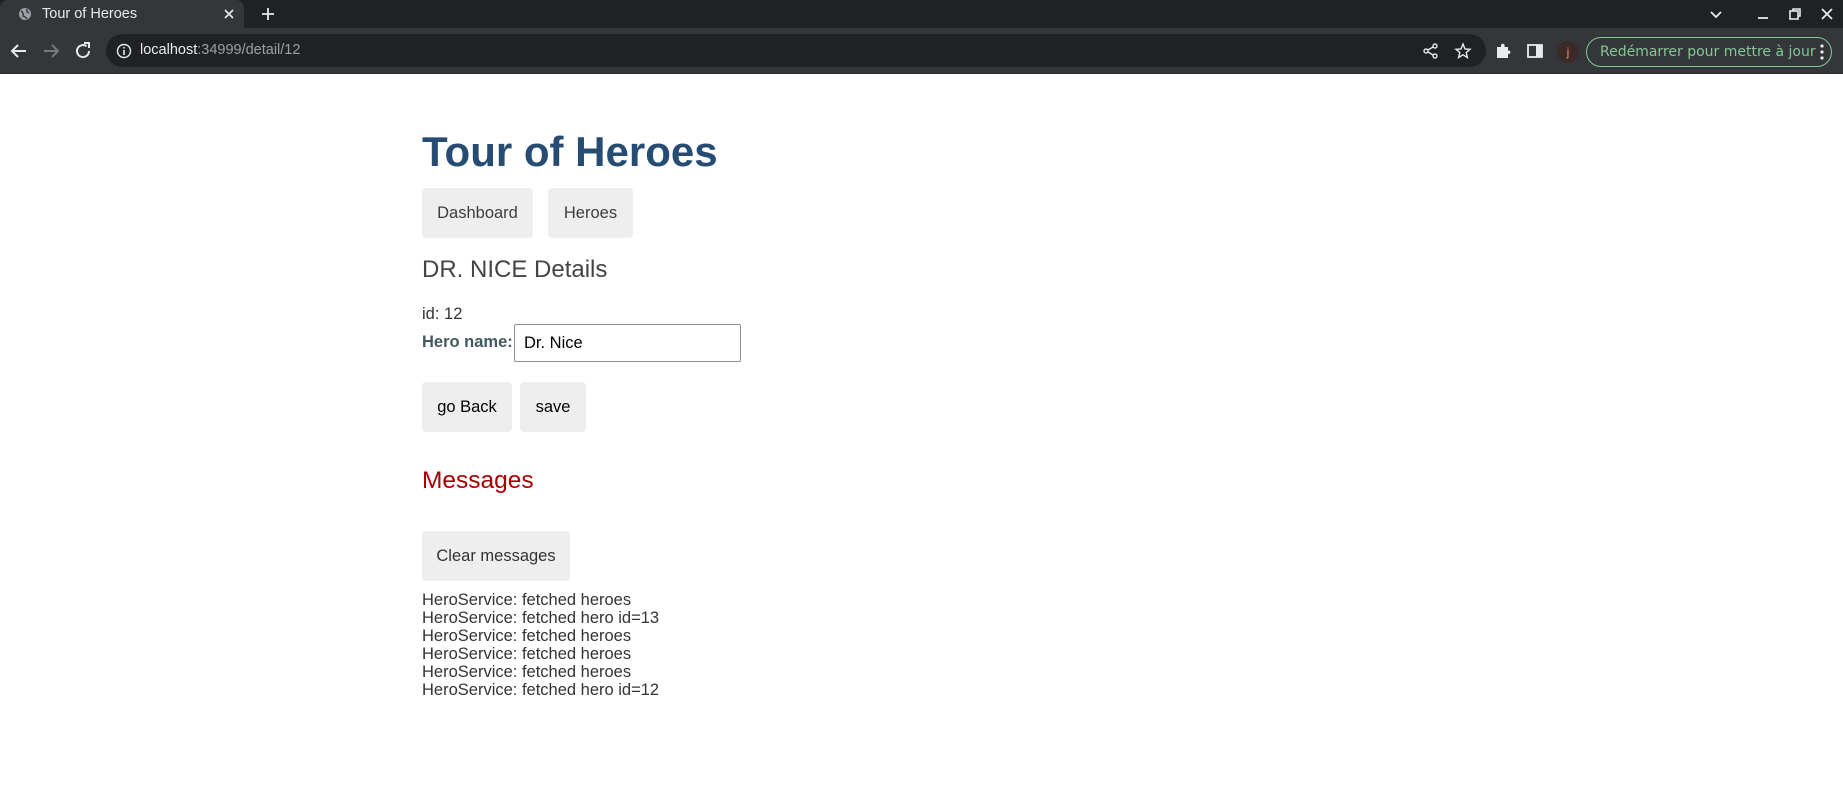 This screenshot has width=1843, height=789. I want to click on back-arrow-icon, so click(19, 51).